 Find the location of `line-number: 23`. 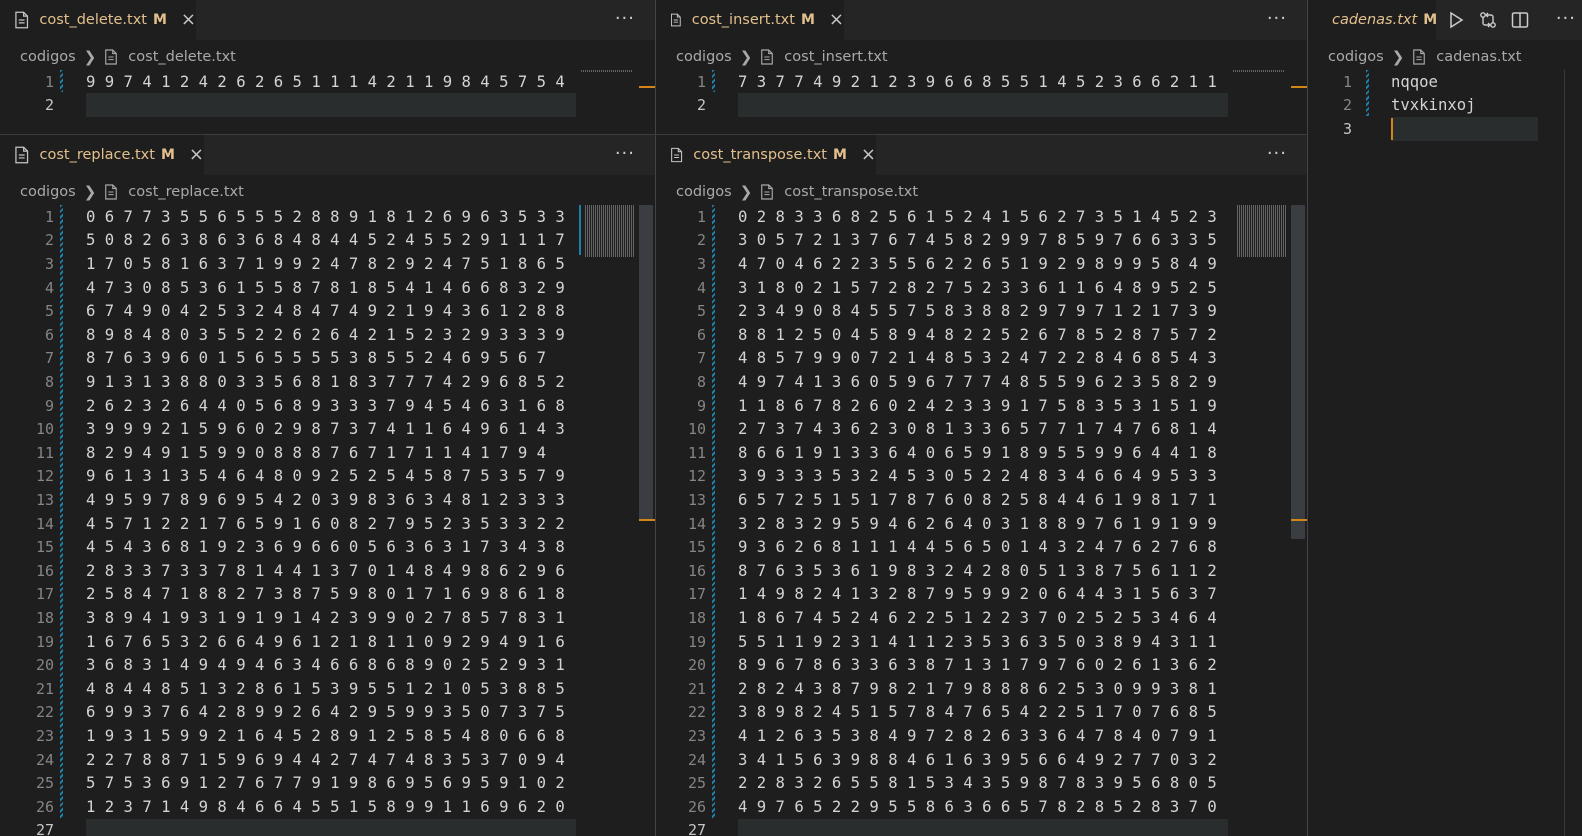

line-number: 23 is located at coordinates (696, 735).